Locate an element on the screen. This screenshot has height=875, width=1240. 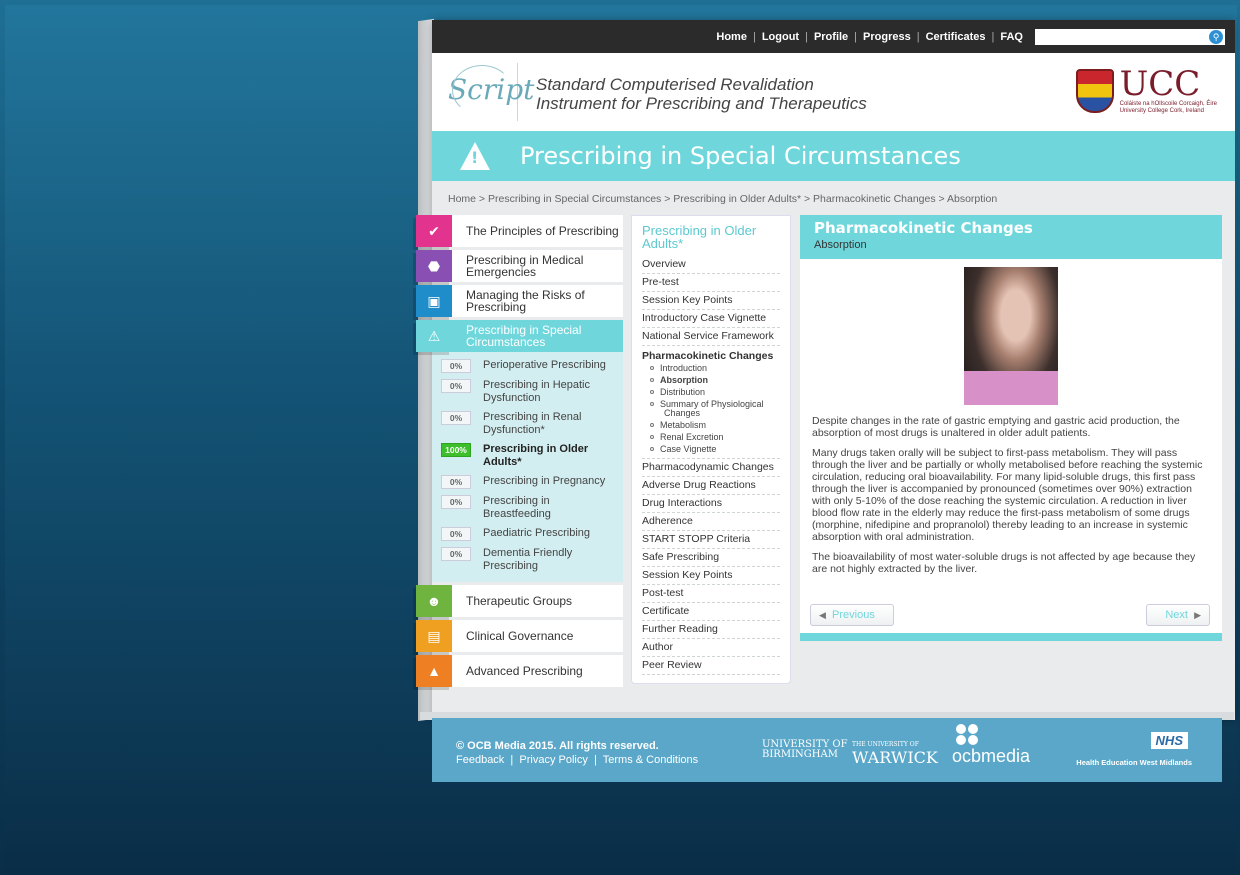
menu-key-points: Session Key Points is located at coordinates (711, 301).